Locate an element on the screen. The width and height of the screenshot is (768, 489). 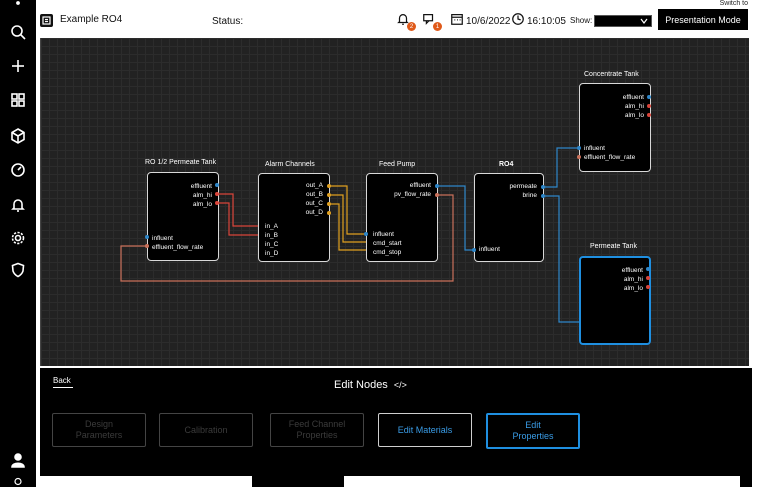
add-icon is located at coordinates (18, 66).